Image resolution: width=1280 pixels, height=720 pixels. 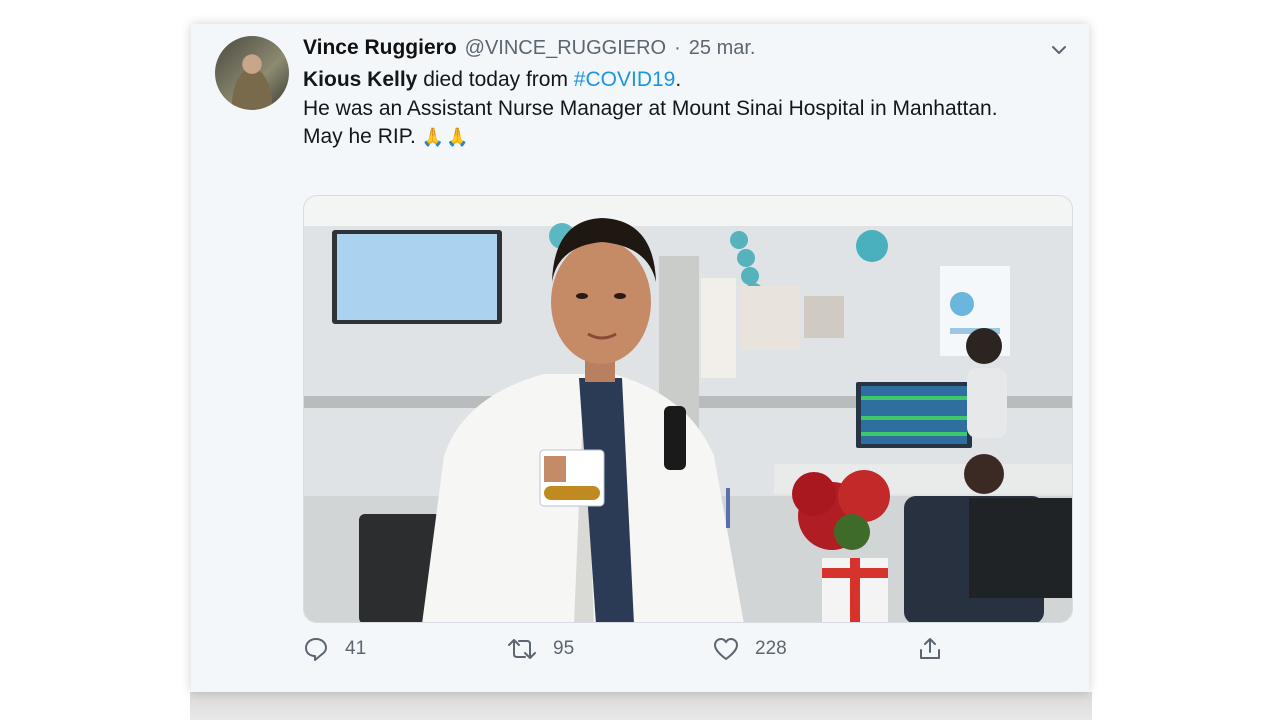 What do you see at coordinates (359, 136) in the screenshot?
I see `tweet-line-3-text: May he RIP.` at bounding box center [359, 136].